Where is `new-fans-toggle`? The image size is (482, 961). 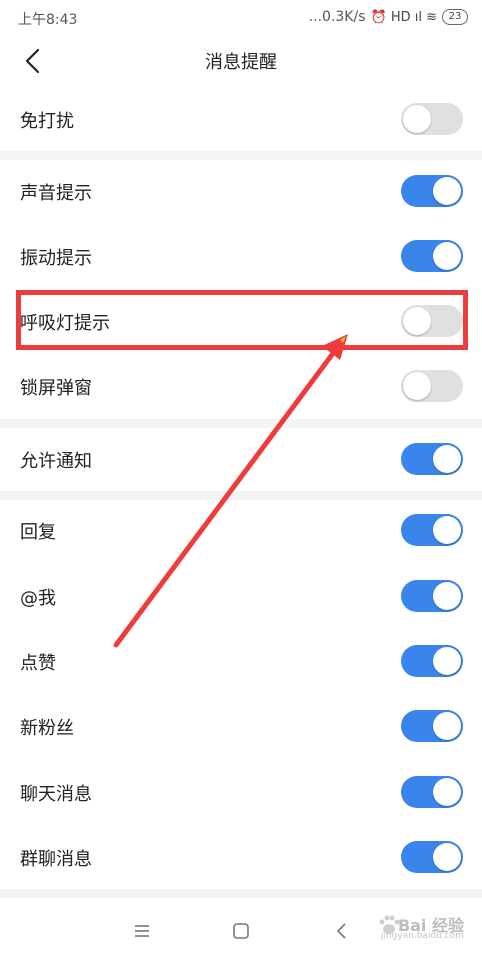 new-fans-toggle is located at coordinates (432, 726).